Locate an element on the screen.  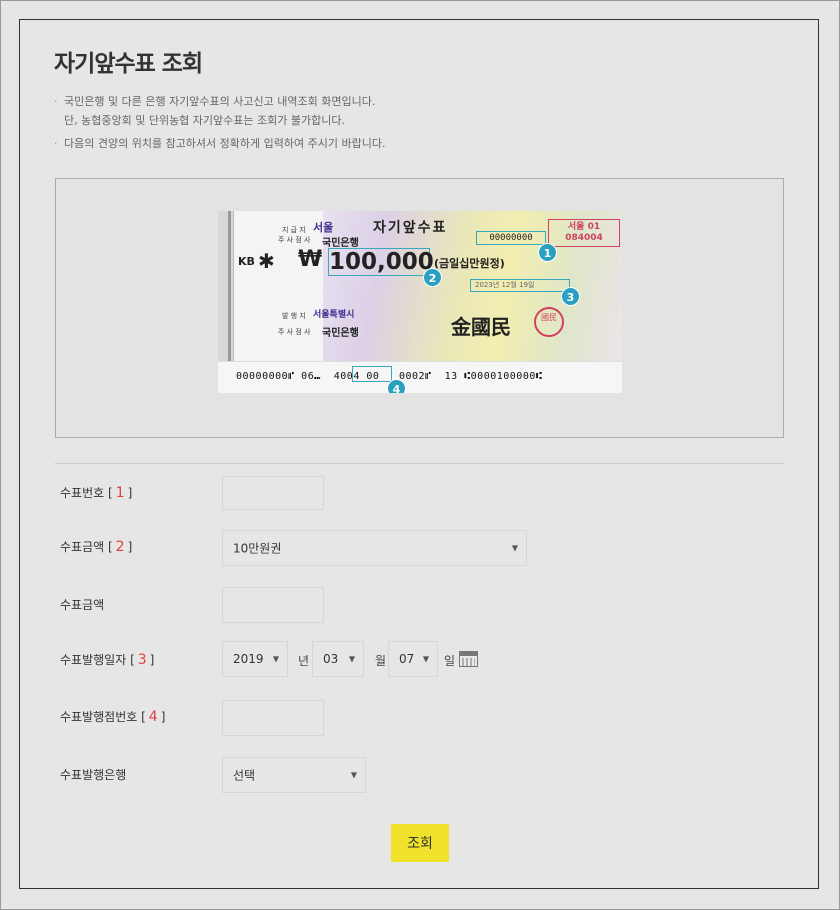
month-unit: 월 is located at coordinates (381, 661).